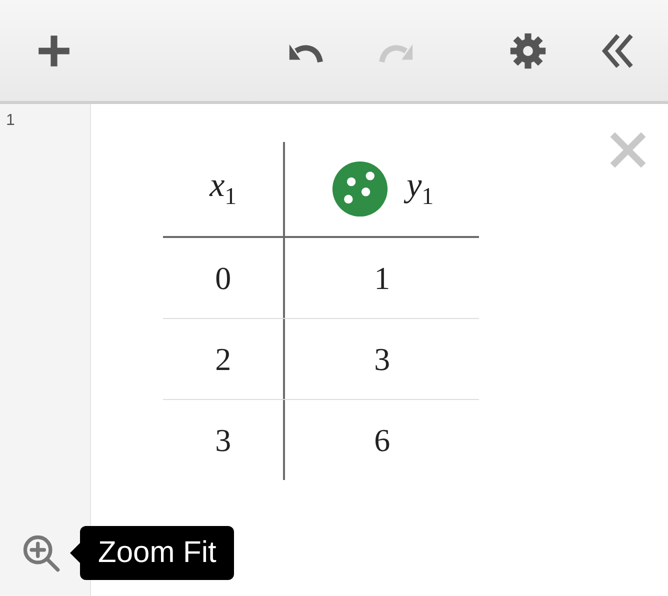 The image size is (668, 596). Describe the element at coordinates (10, 121) in the screenshot. I see `expression-index: 1` at that location.